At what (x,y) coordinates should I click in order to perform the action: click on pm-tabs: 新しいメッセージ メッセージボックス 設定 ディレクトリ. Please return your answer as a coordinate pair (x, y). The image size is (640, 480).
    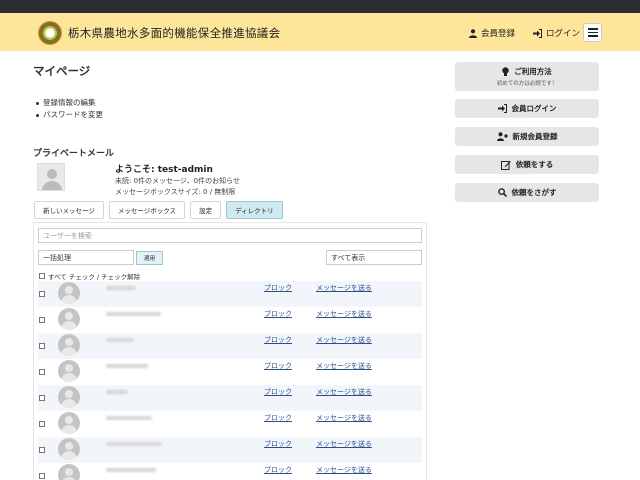
    Looking at the image, I should click on (158, 210).